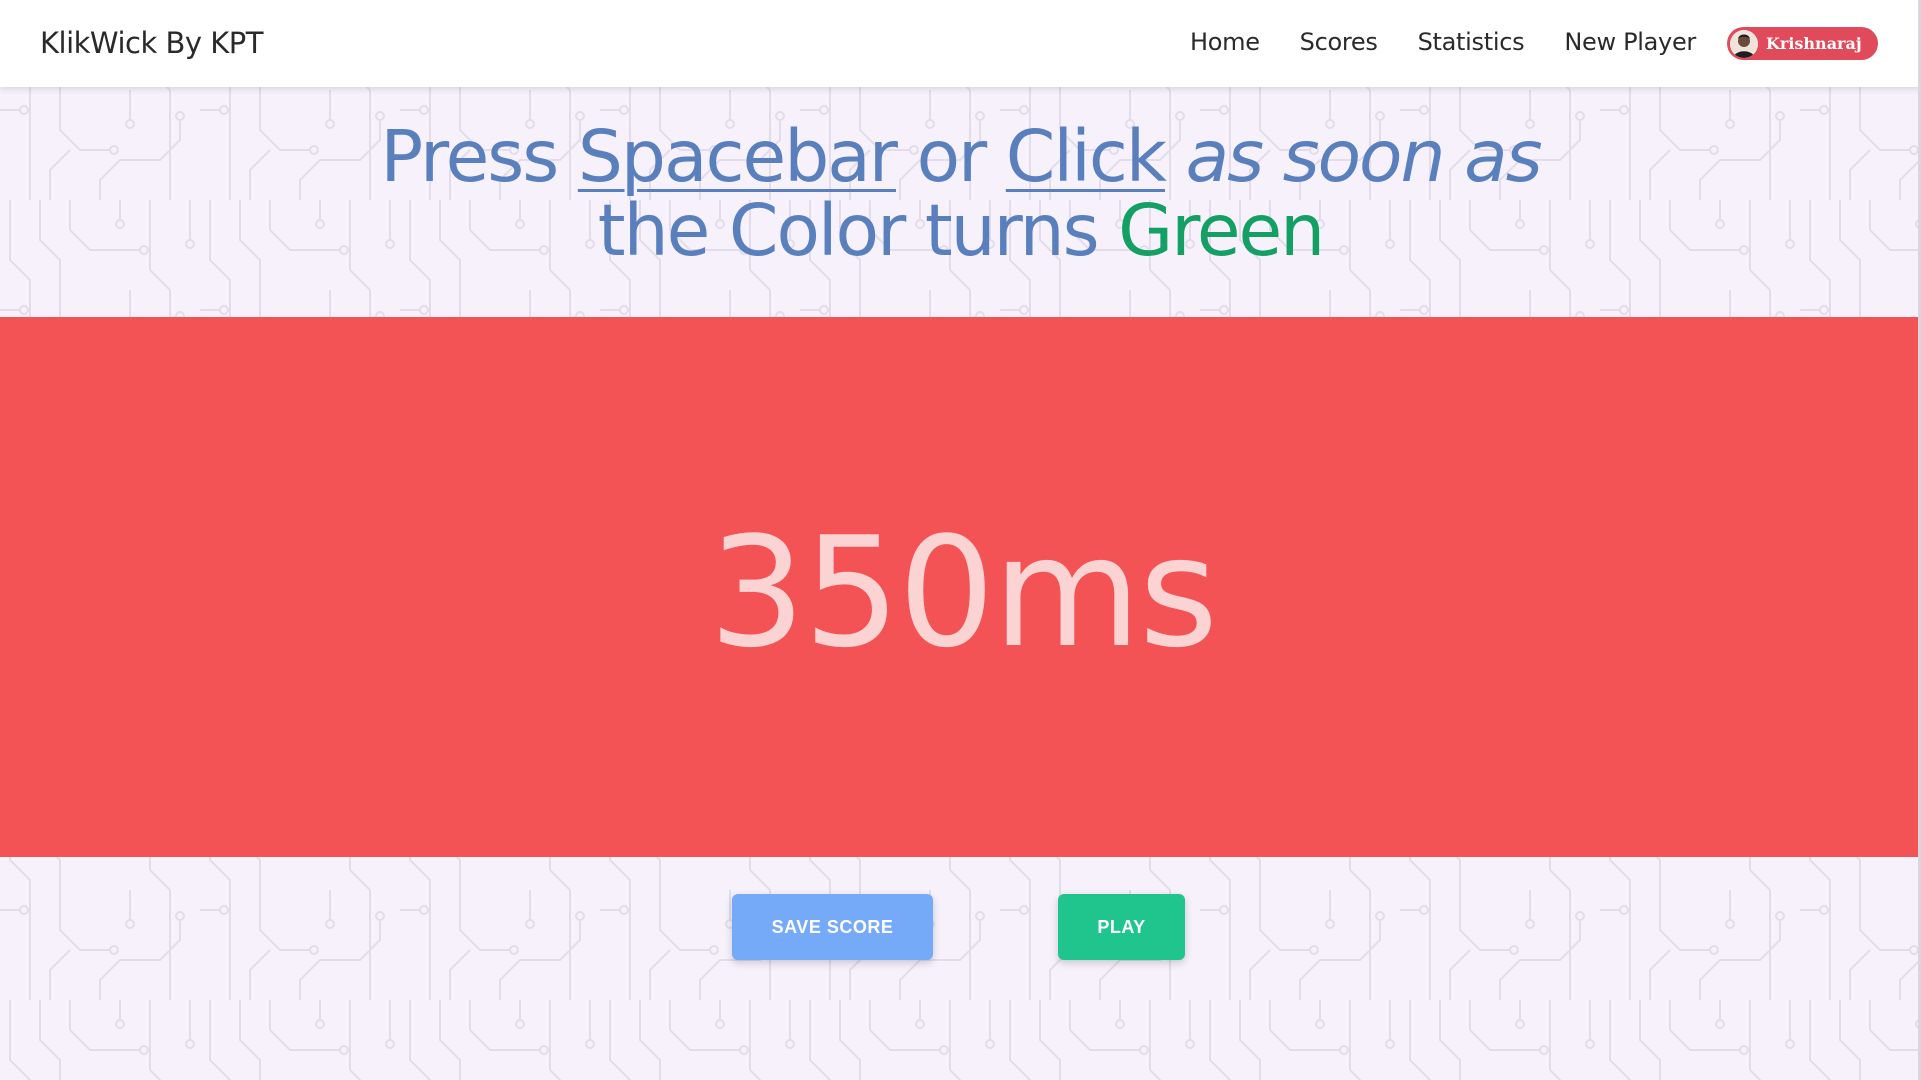 The height and width of the screenshot is (1080, 1921). What do you see at coordinates (1339, 42) in the screenshot?
I see `nav-scores: Scores` at bounding box center [1339, 42].